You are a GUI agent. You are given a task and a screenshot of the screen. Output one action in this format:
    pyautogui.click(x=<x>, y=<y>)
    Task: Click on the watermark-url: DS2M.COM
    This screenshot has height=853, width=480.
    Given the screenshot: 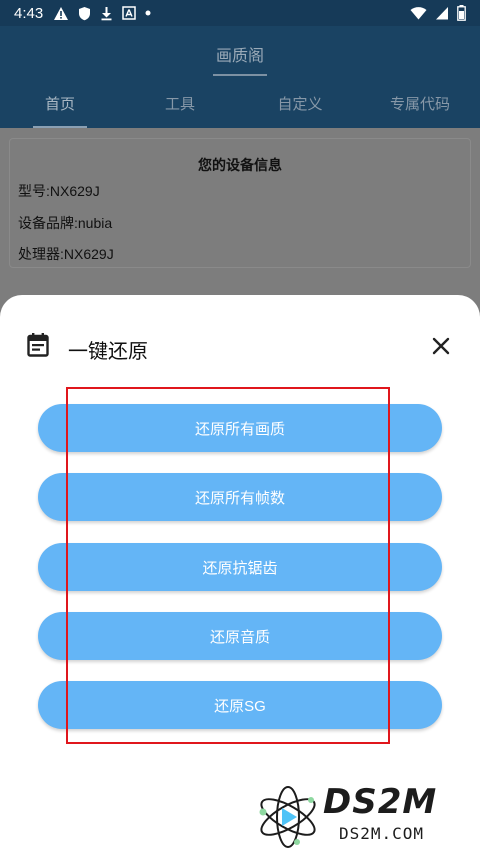 What is the action you would take?
    pyautogui.click(x=382, y=833)
    